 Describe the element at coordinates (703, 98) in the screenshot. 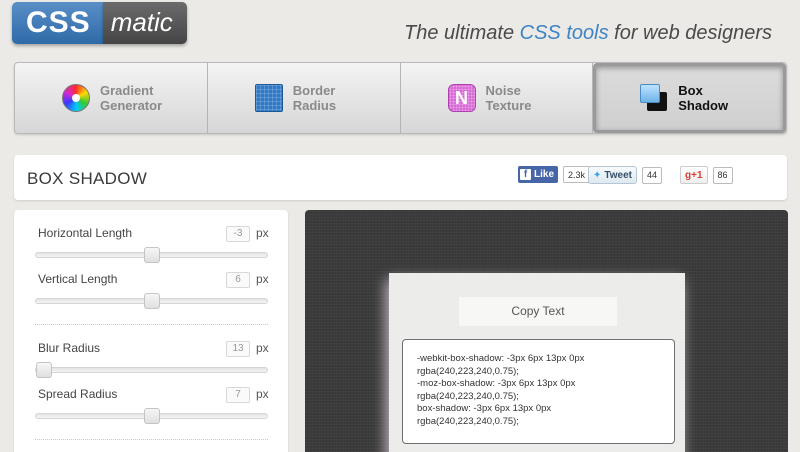

I see `tab-label: Box Shadow` at that location.